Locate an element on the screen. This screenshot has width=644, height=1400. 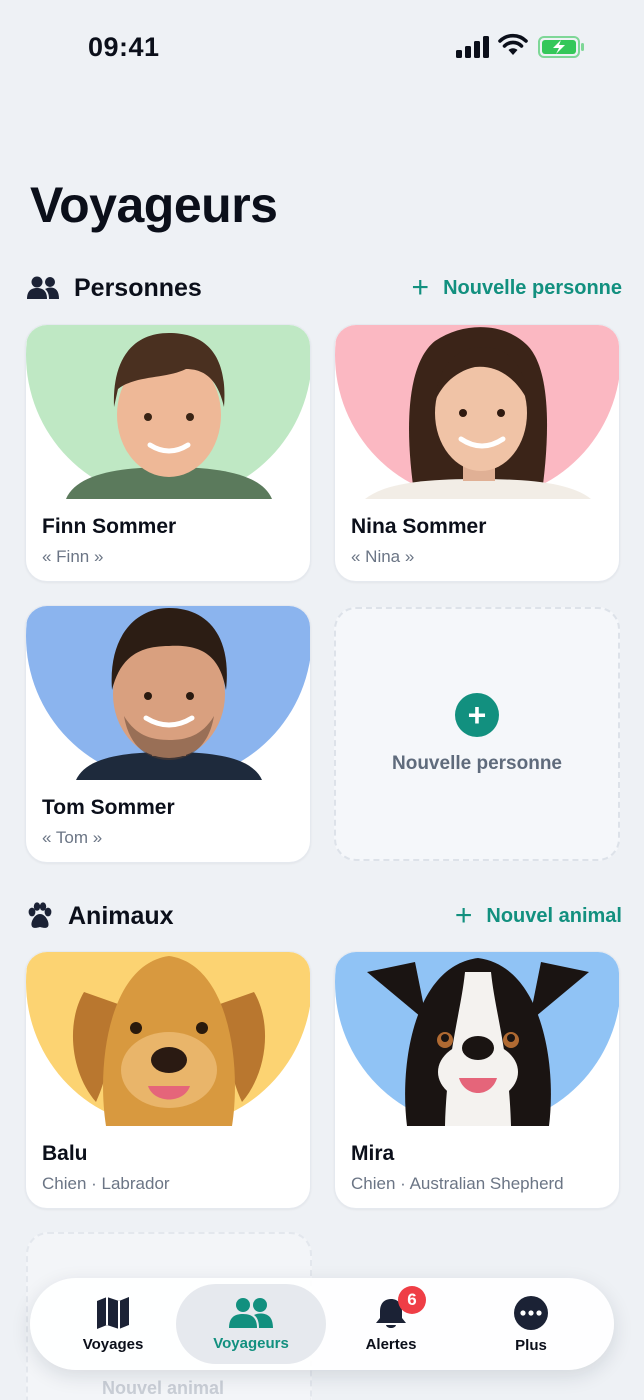
paw-icon is located at coordinates (40, 916).